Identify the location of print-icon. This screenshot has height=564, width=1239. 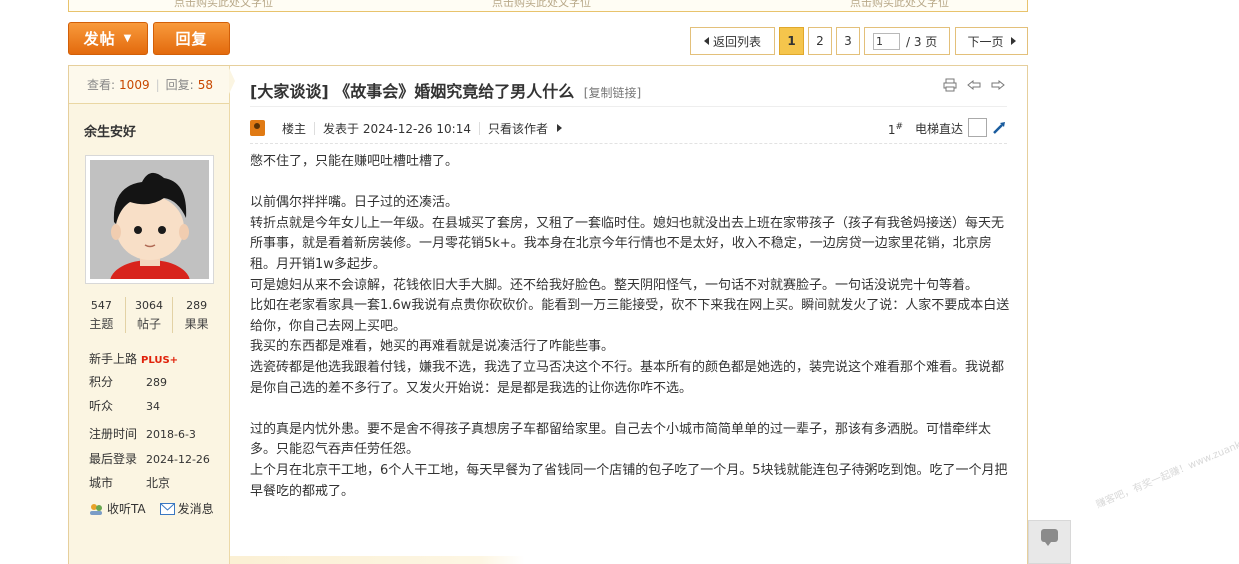
(950, 85).